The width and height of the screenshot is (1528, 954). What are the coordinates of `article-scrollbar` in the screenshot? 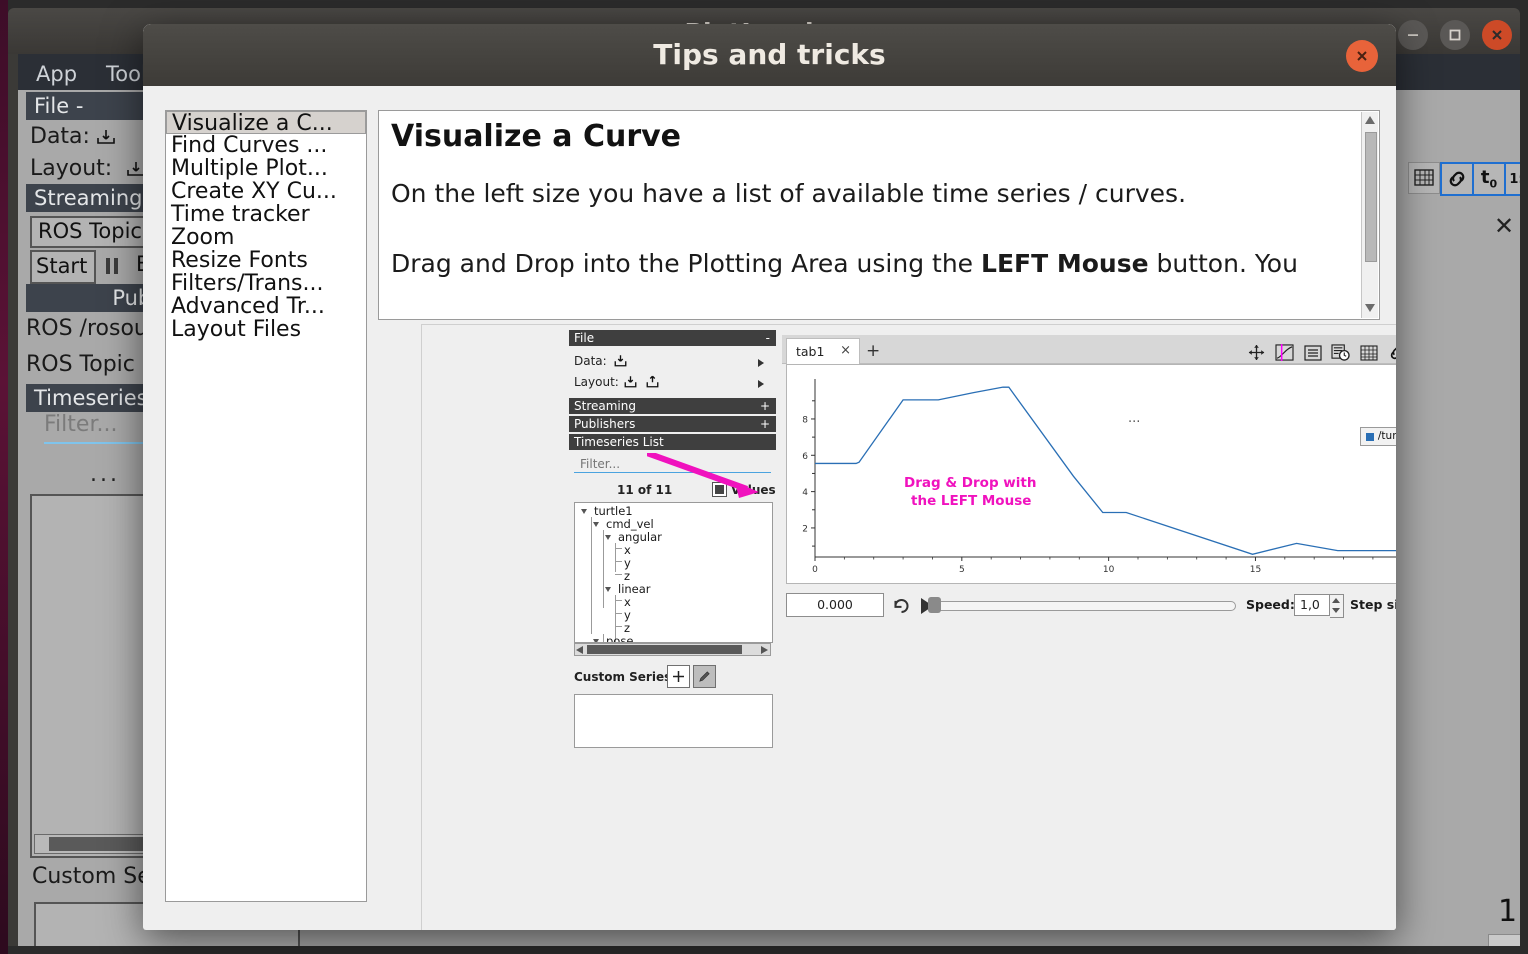 It's located at (1369, 215).